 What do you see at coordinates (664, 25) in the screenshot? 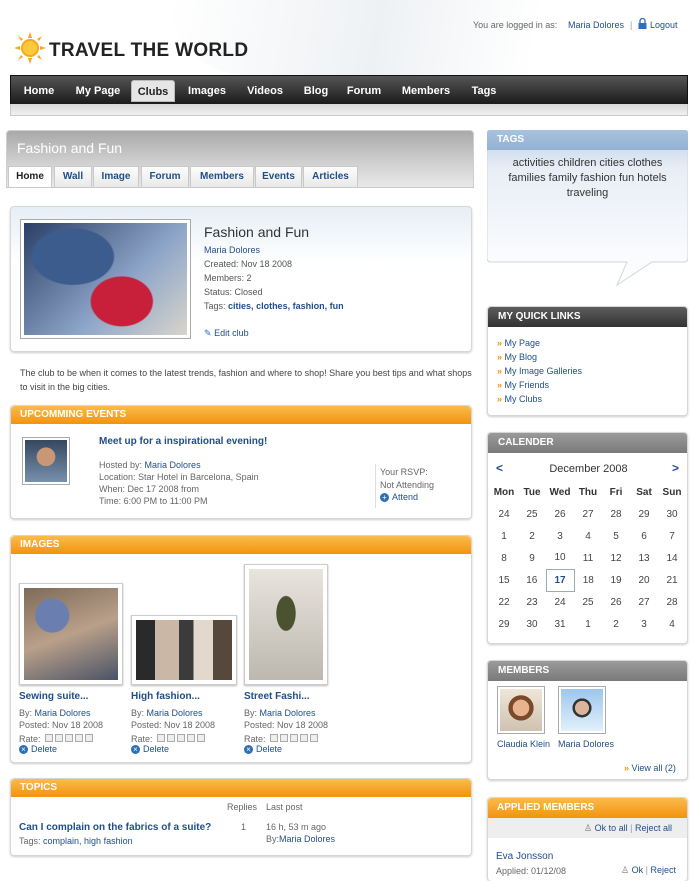
I see `logout-link: Logout` at bounding box center [664, 25].